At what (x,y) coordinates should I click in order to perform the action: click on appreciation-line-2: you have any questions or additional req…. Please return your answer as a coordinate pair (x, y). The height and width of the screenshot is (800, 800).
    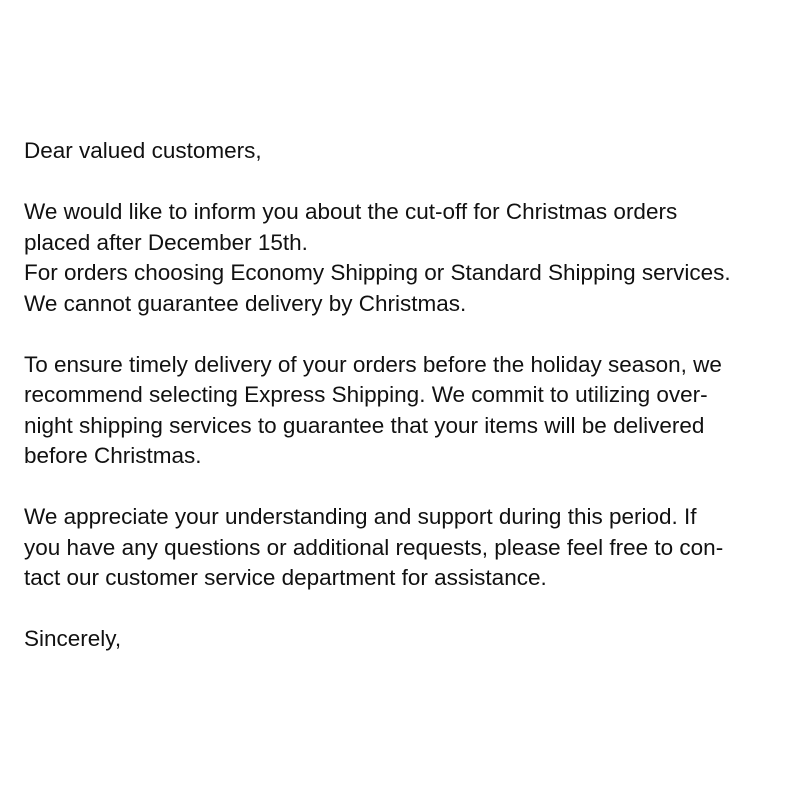
    Looking at the image, I should click on (374, 547).